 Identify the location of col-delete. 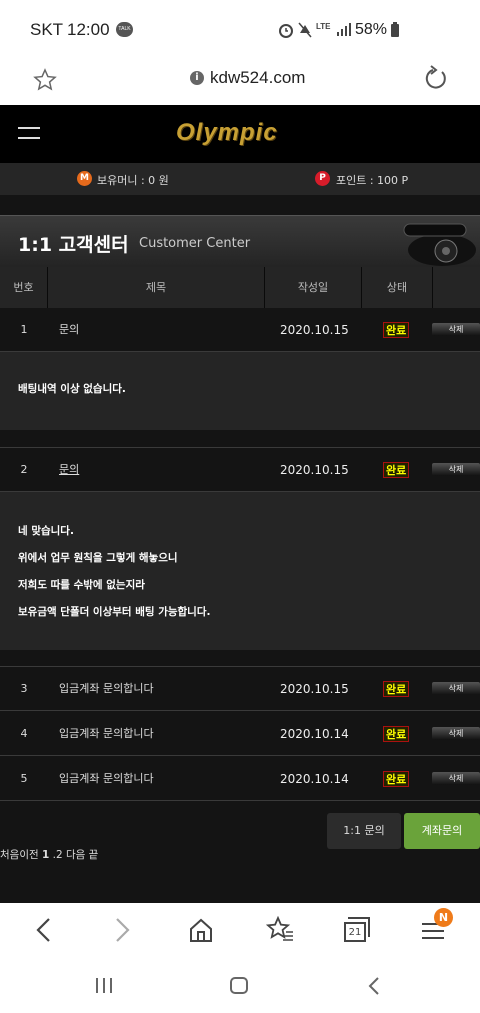
(456, 287).